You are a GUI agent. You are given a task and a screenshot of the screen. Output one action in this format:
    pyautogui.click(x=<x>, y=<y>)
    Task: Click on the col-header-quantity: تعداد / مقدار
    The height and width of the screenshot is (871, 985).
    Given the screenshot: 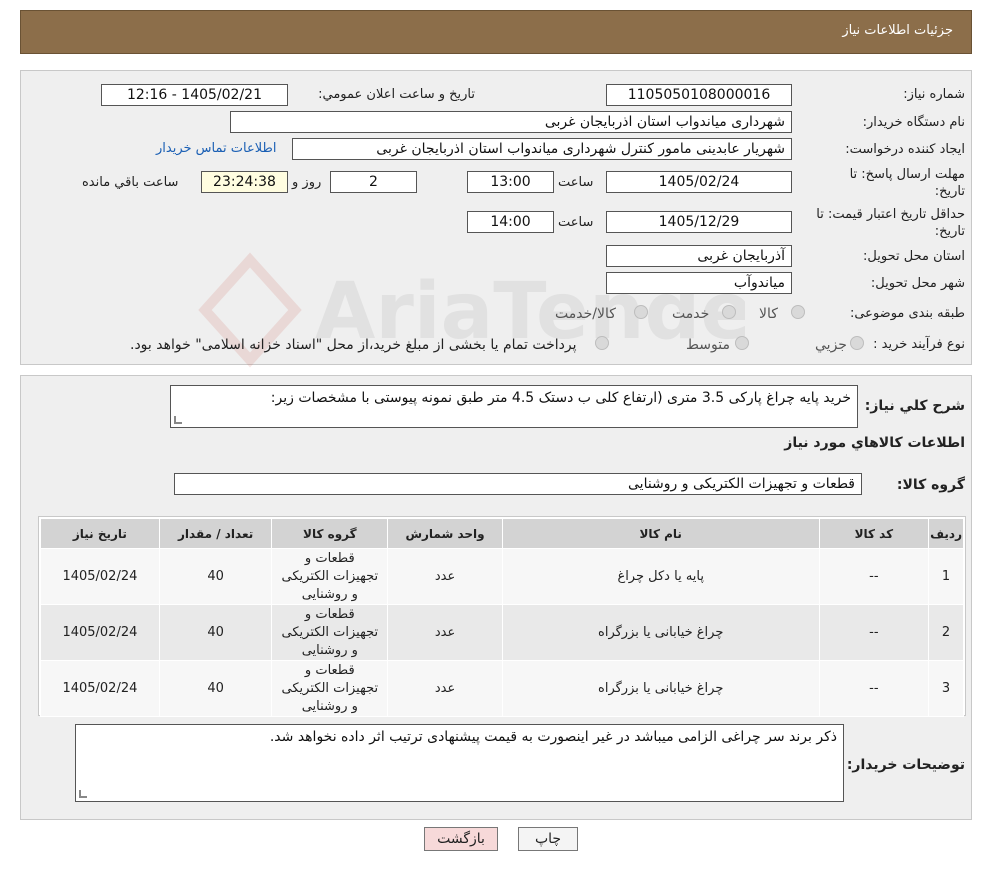 What is the action you would take?
    pyautogui.click(x=215, y=533)
    